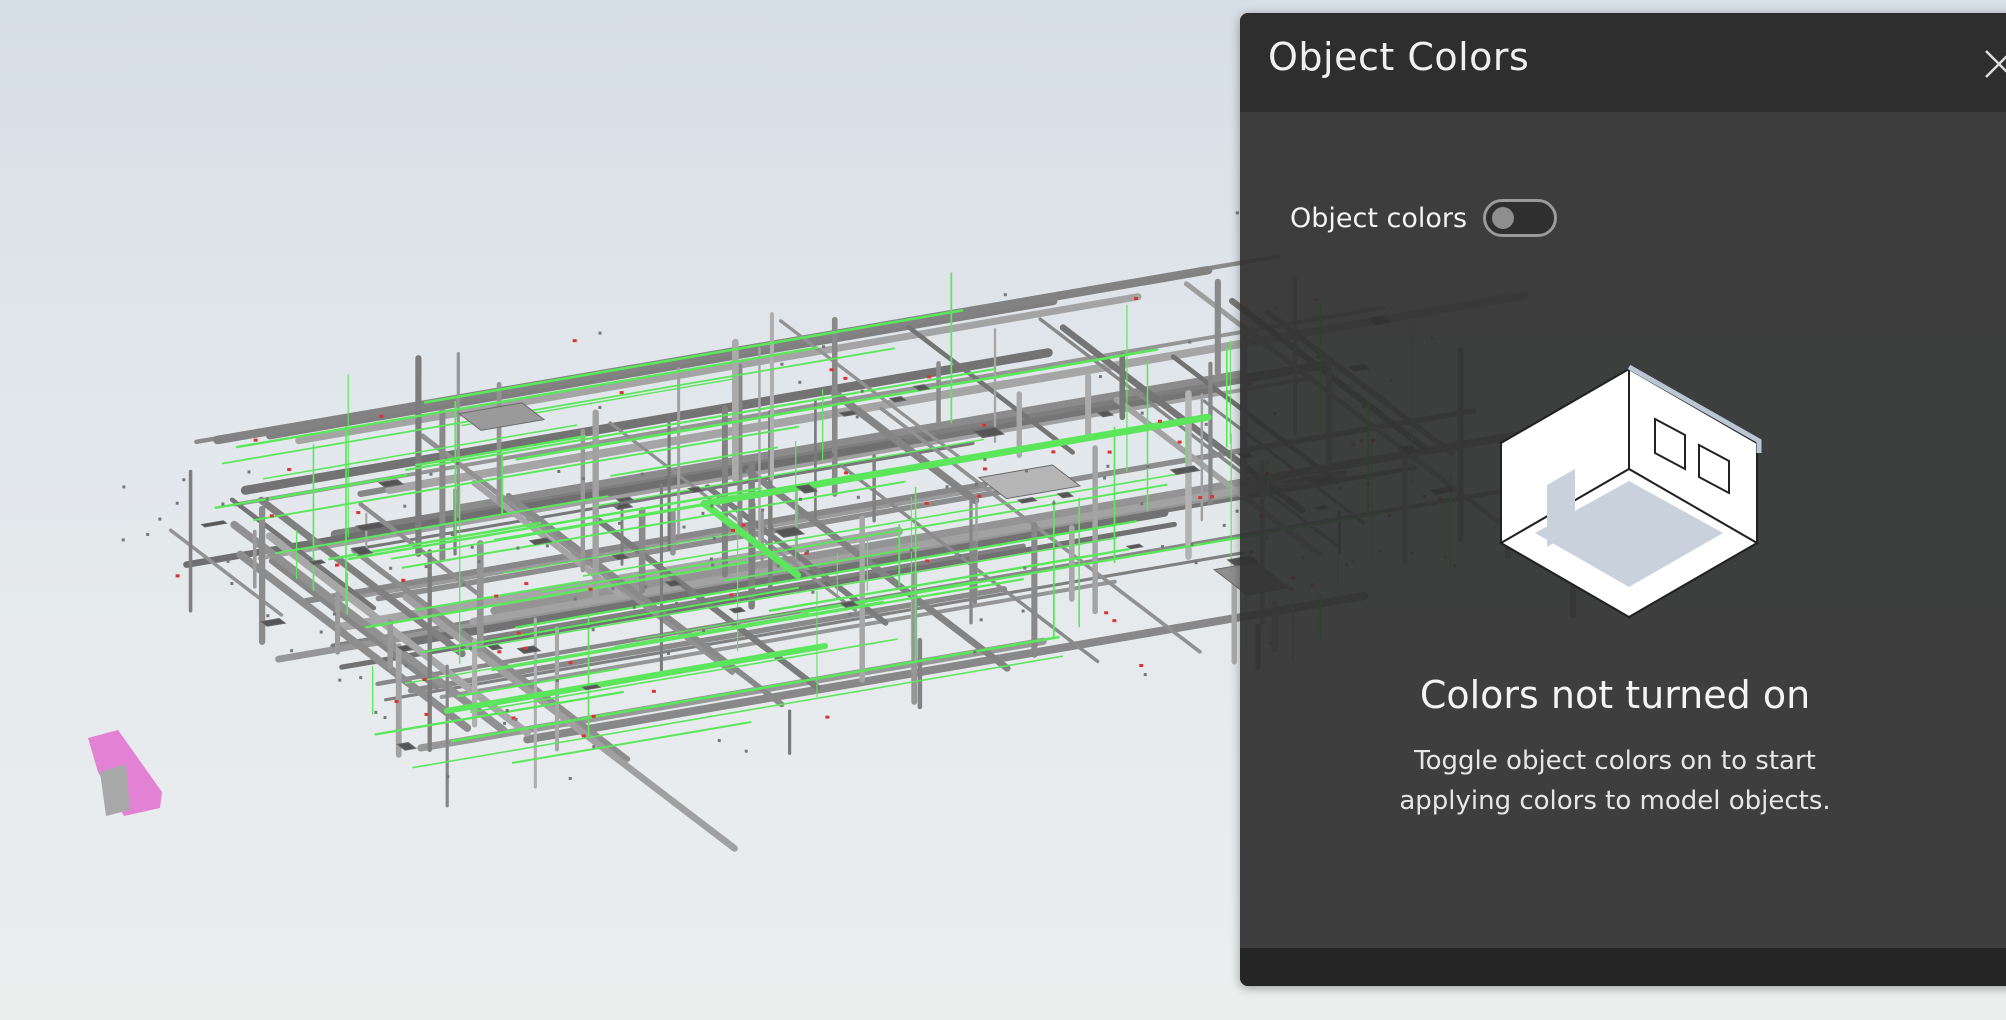 This screenshot has height=1020, width=2006. Describe the element at coordinates (1379, 218) in the screenshot. I see `object-colors-toggle-label: Object colors` at that location.